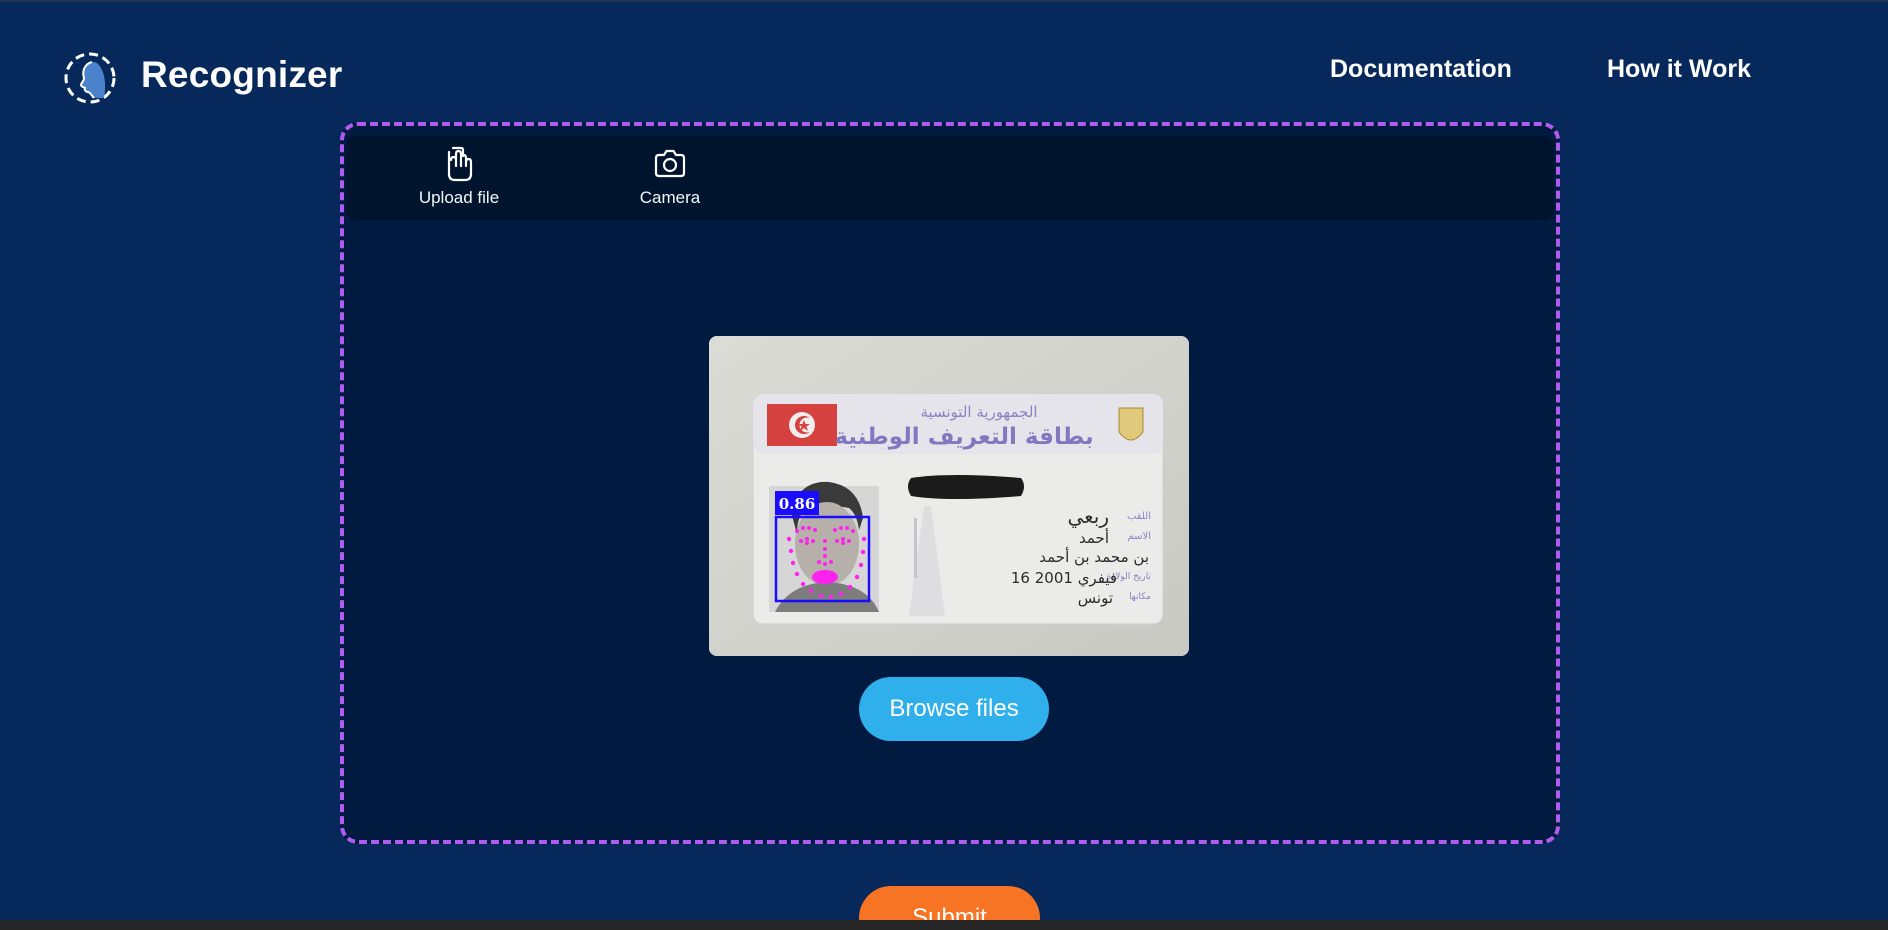 The height and width of the screenshot is (930, 1888). I want to click on card-header-line2: بطاقة التعريف الوطنية, so click(963, 437).